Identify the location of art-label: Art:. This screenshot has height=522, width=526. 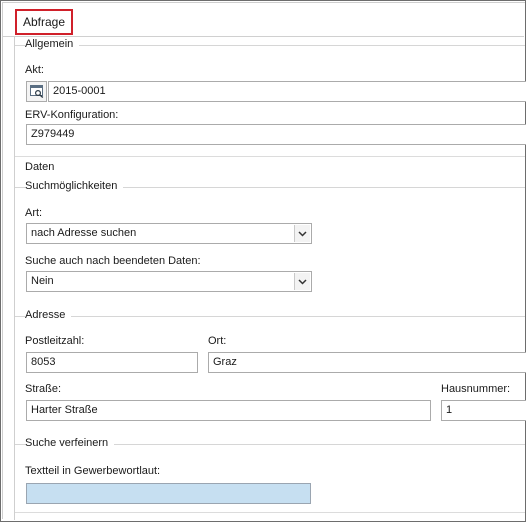
(34, 213).